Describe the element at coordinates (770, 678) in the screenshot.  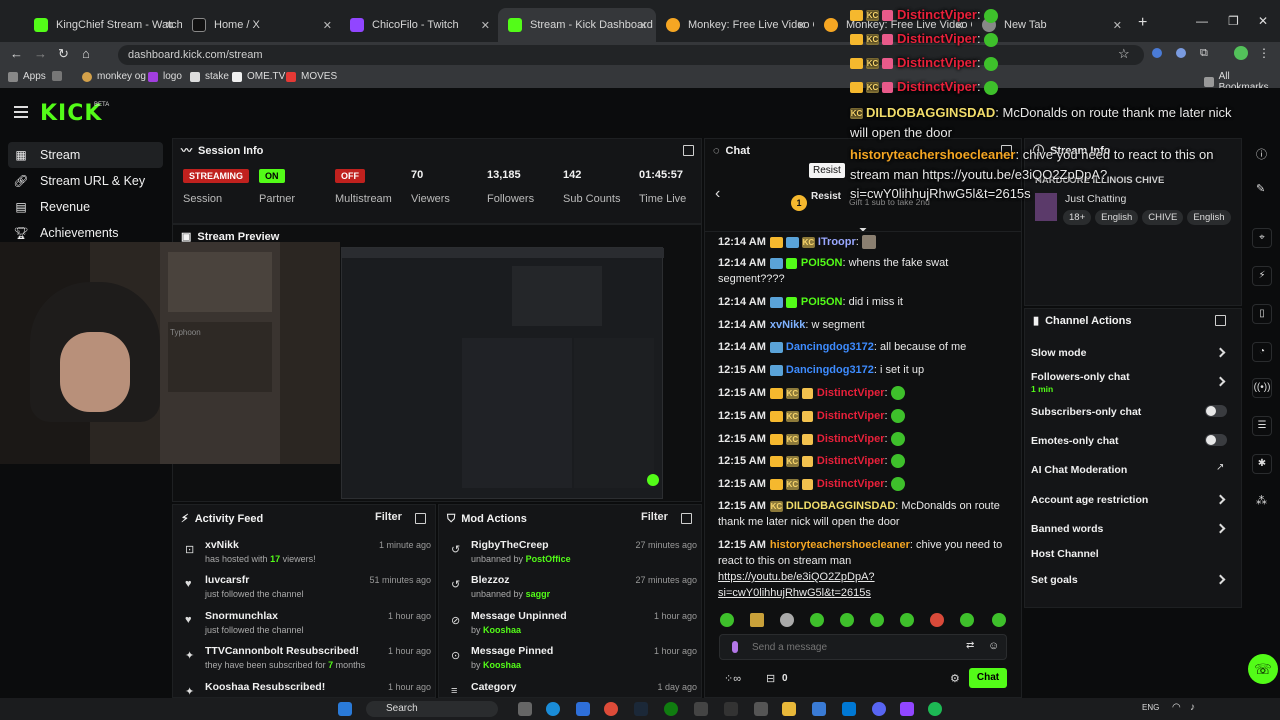
I see `gift-icon: ⊟` at that location.